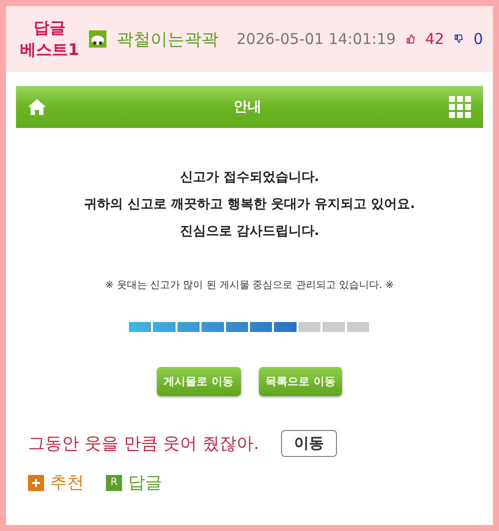 This screenshot has width=499, height=531. Describe the element at coordinates (167, 39) in the screenshot. I see `author-name: 곽철이는곽곽` at that location.